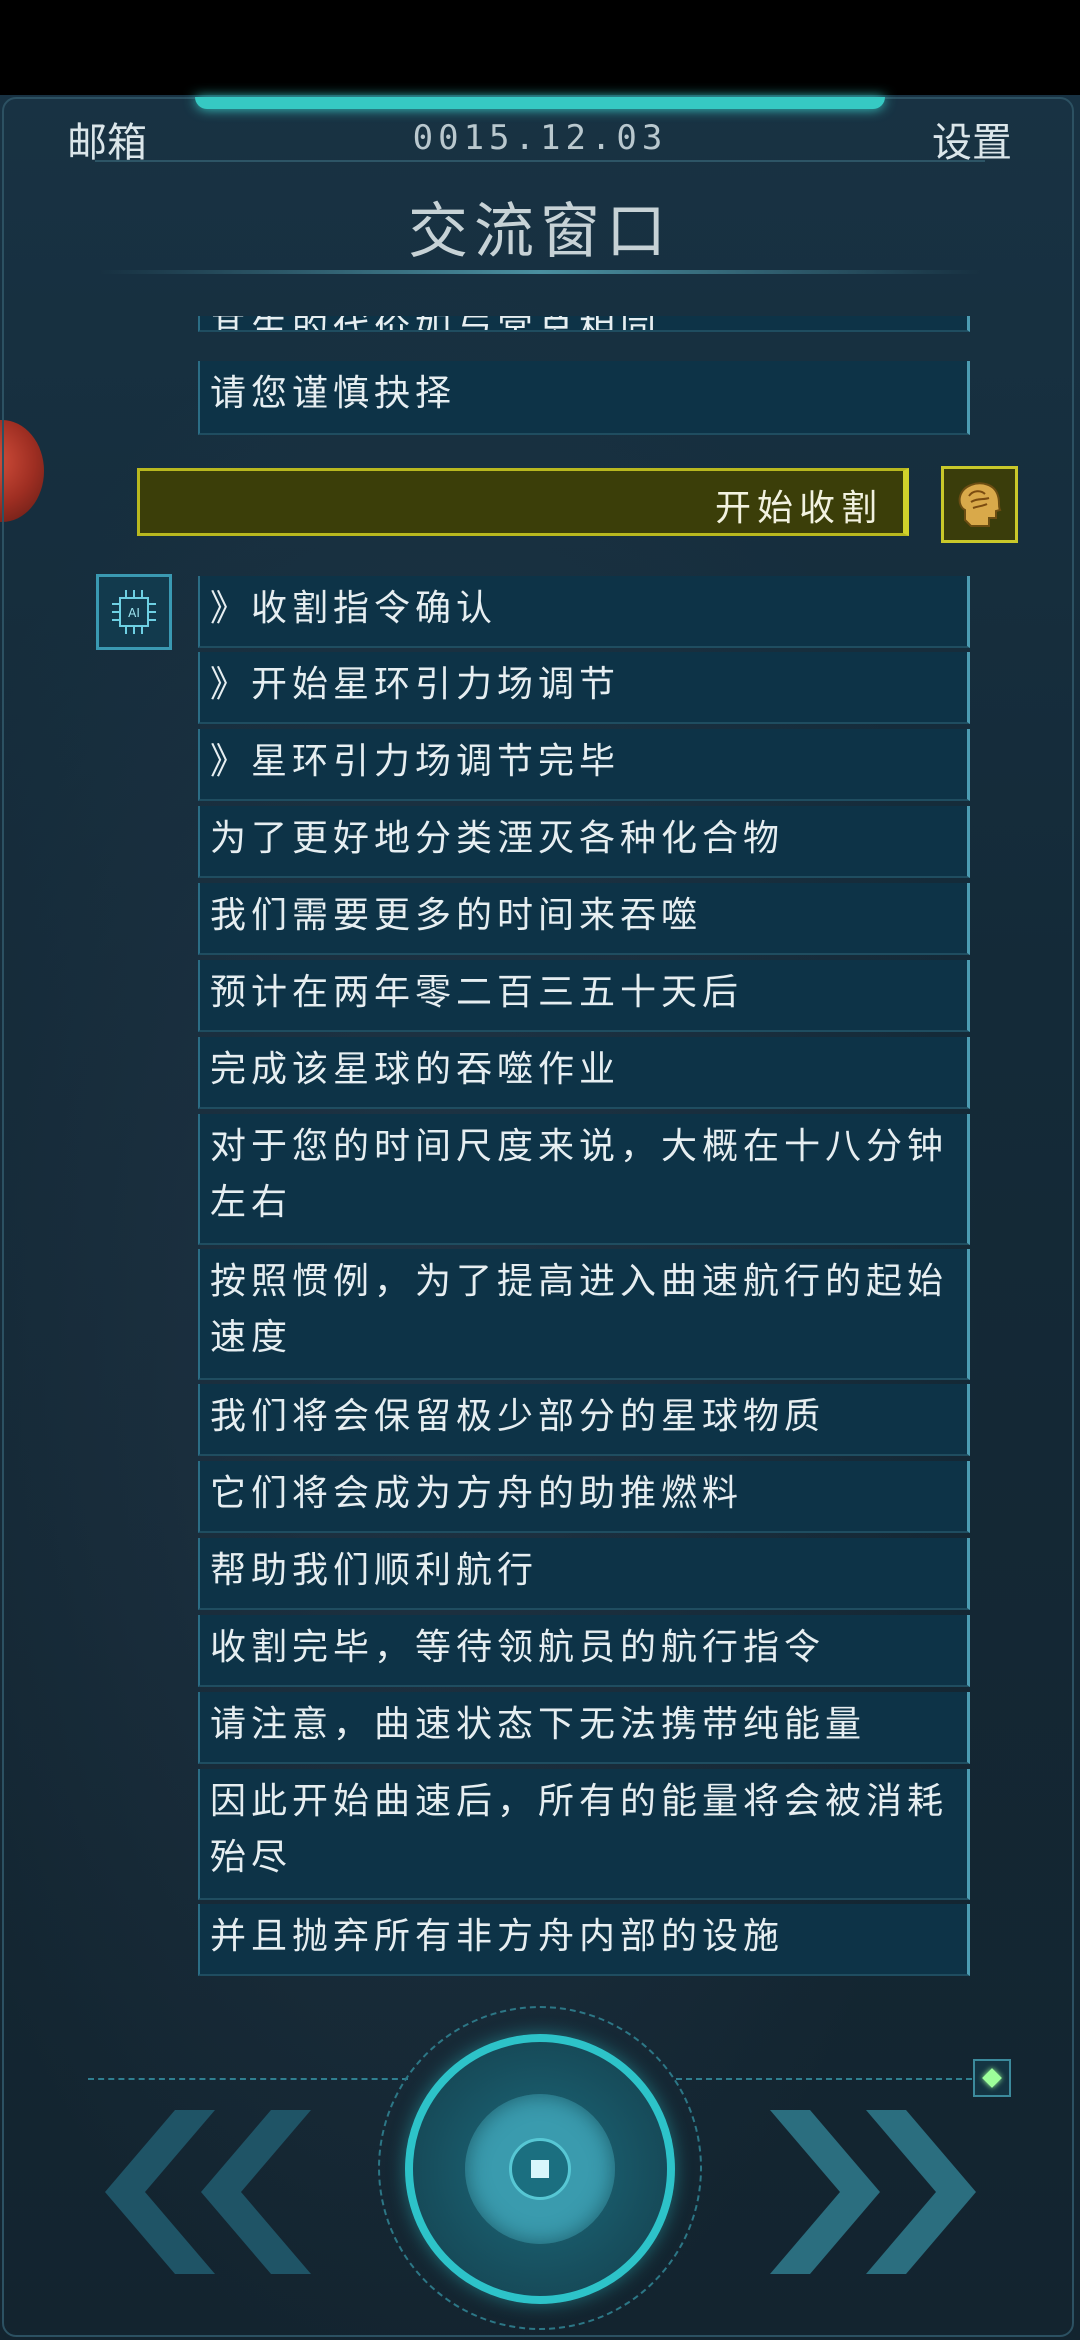  What do you see at coordinates (979, 504) in the screenshot?
I see `brain-head-icon` at bounding box center [979, 504].